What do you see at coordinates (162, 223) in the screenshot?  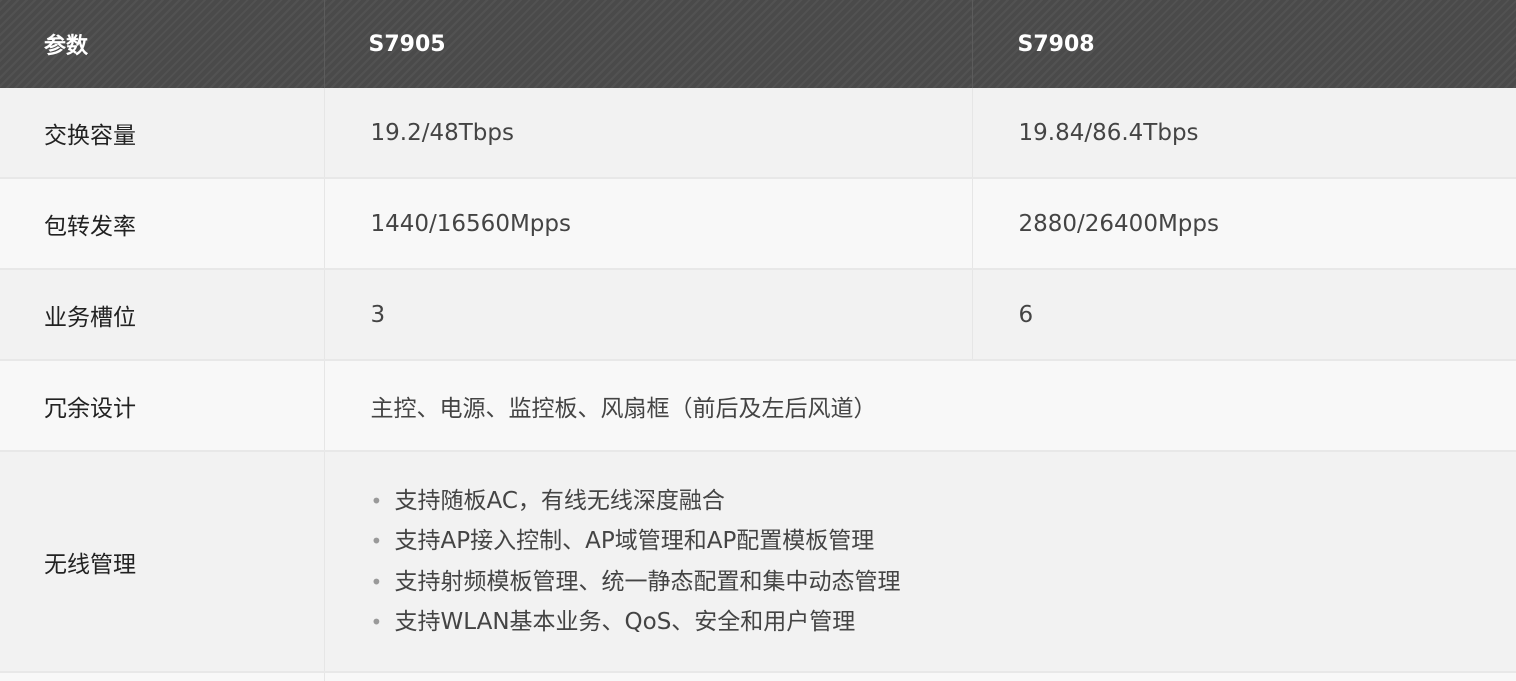 I see `param-label: 包转发率` at bounding box center [162, 223].